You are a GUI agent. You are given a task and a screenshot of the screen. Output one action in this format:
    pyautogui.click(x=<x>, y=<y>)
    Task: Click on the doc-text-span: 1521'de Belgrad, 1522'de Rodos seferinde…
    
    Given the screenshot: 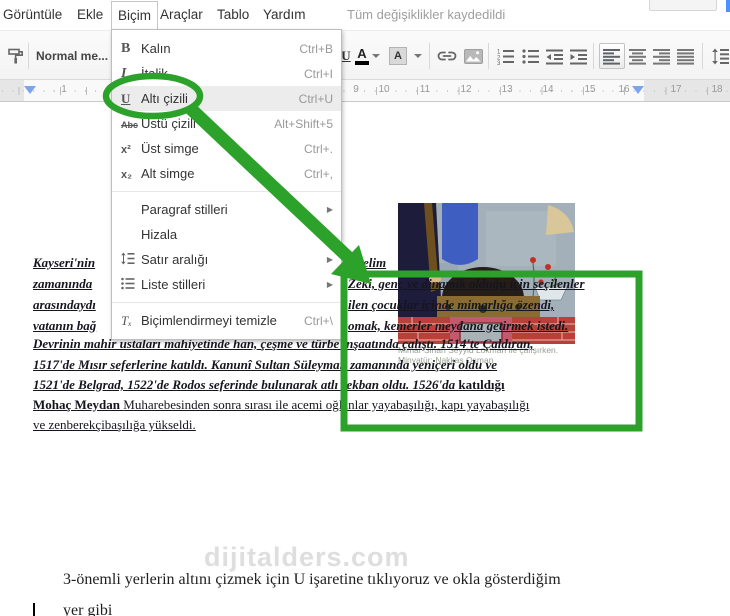 What is the action you would take?
    pyautogui.click(x=246, y=384)
    